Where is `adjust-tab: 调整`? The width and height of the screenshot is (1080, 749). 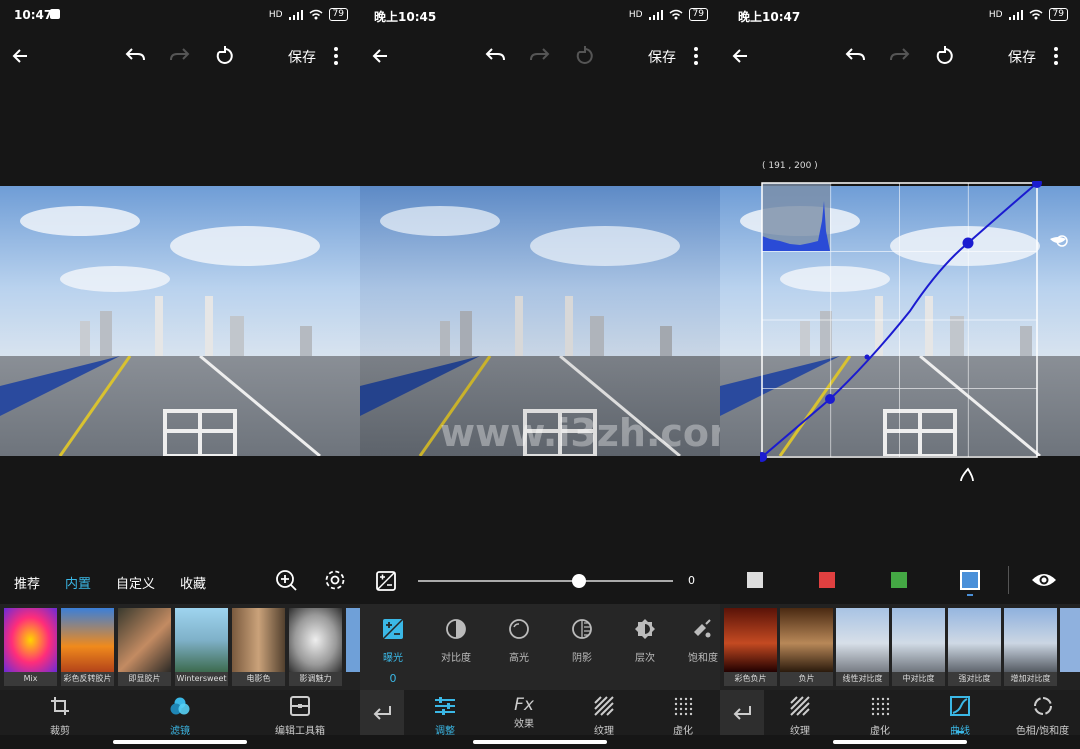
adjust-tab: 调整 is located at coordinates (445, 714).